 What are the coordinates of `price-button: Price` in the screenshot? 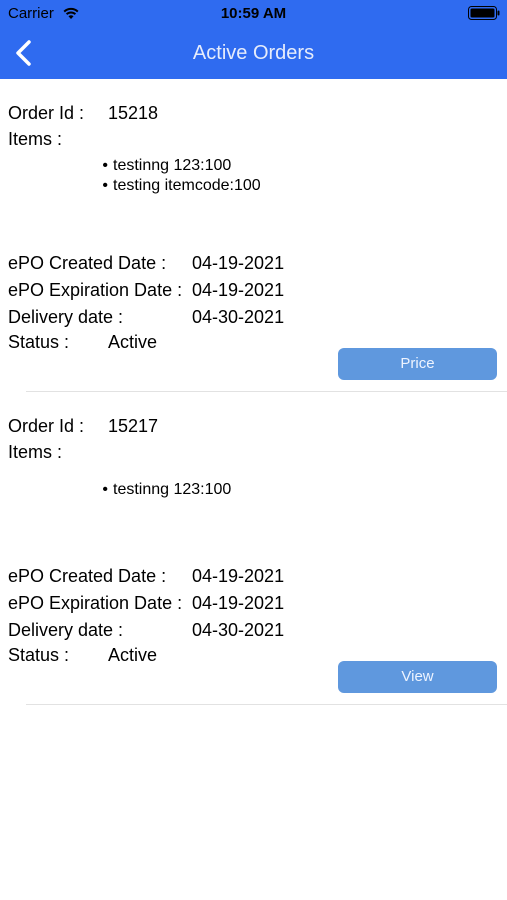 It's located at (417, 364).